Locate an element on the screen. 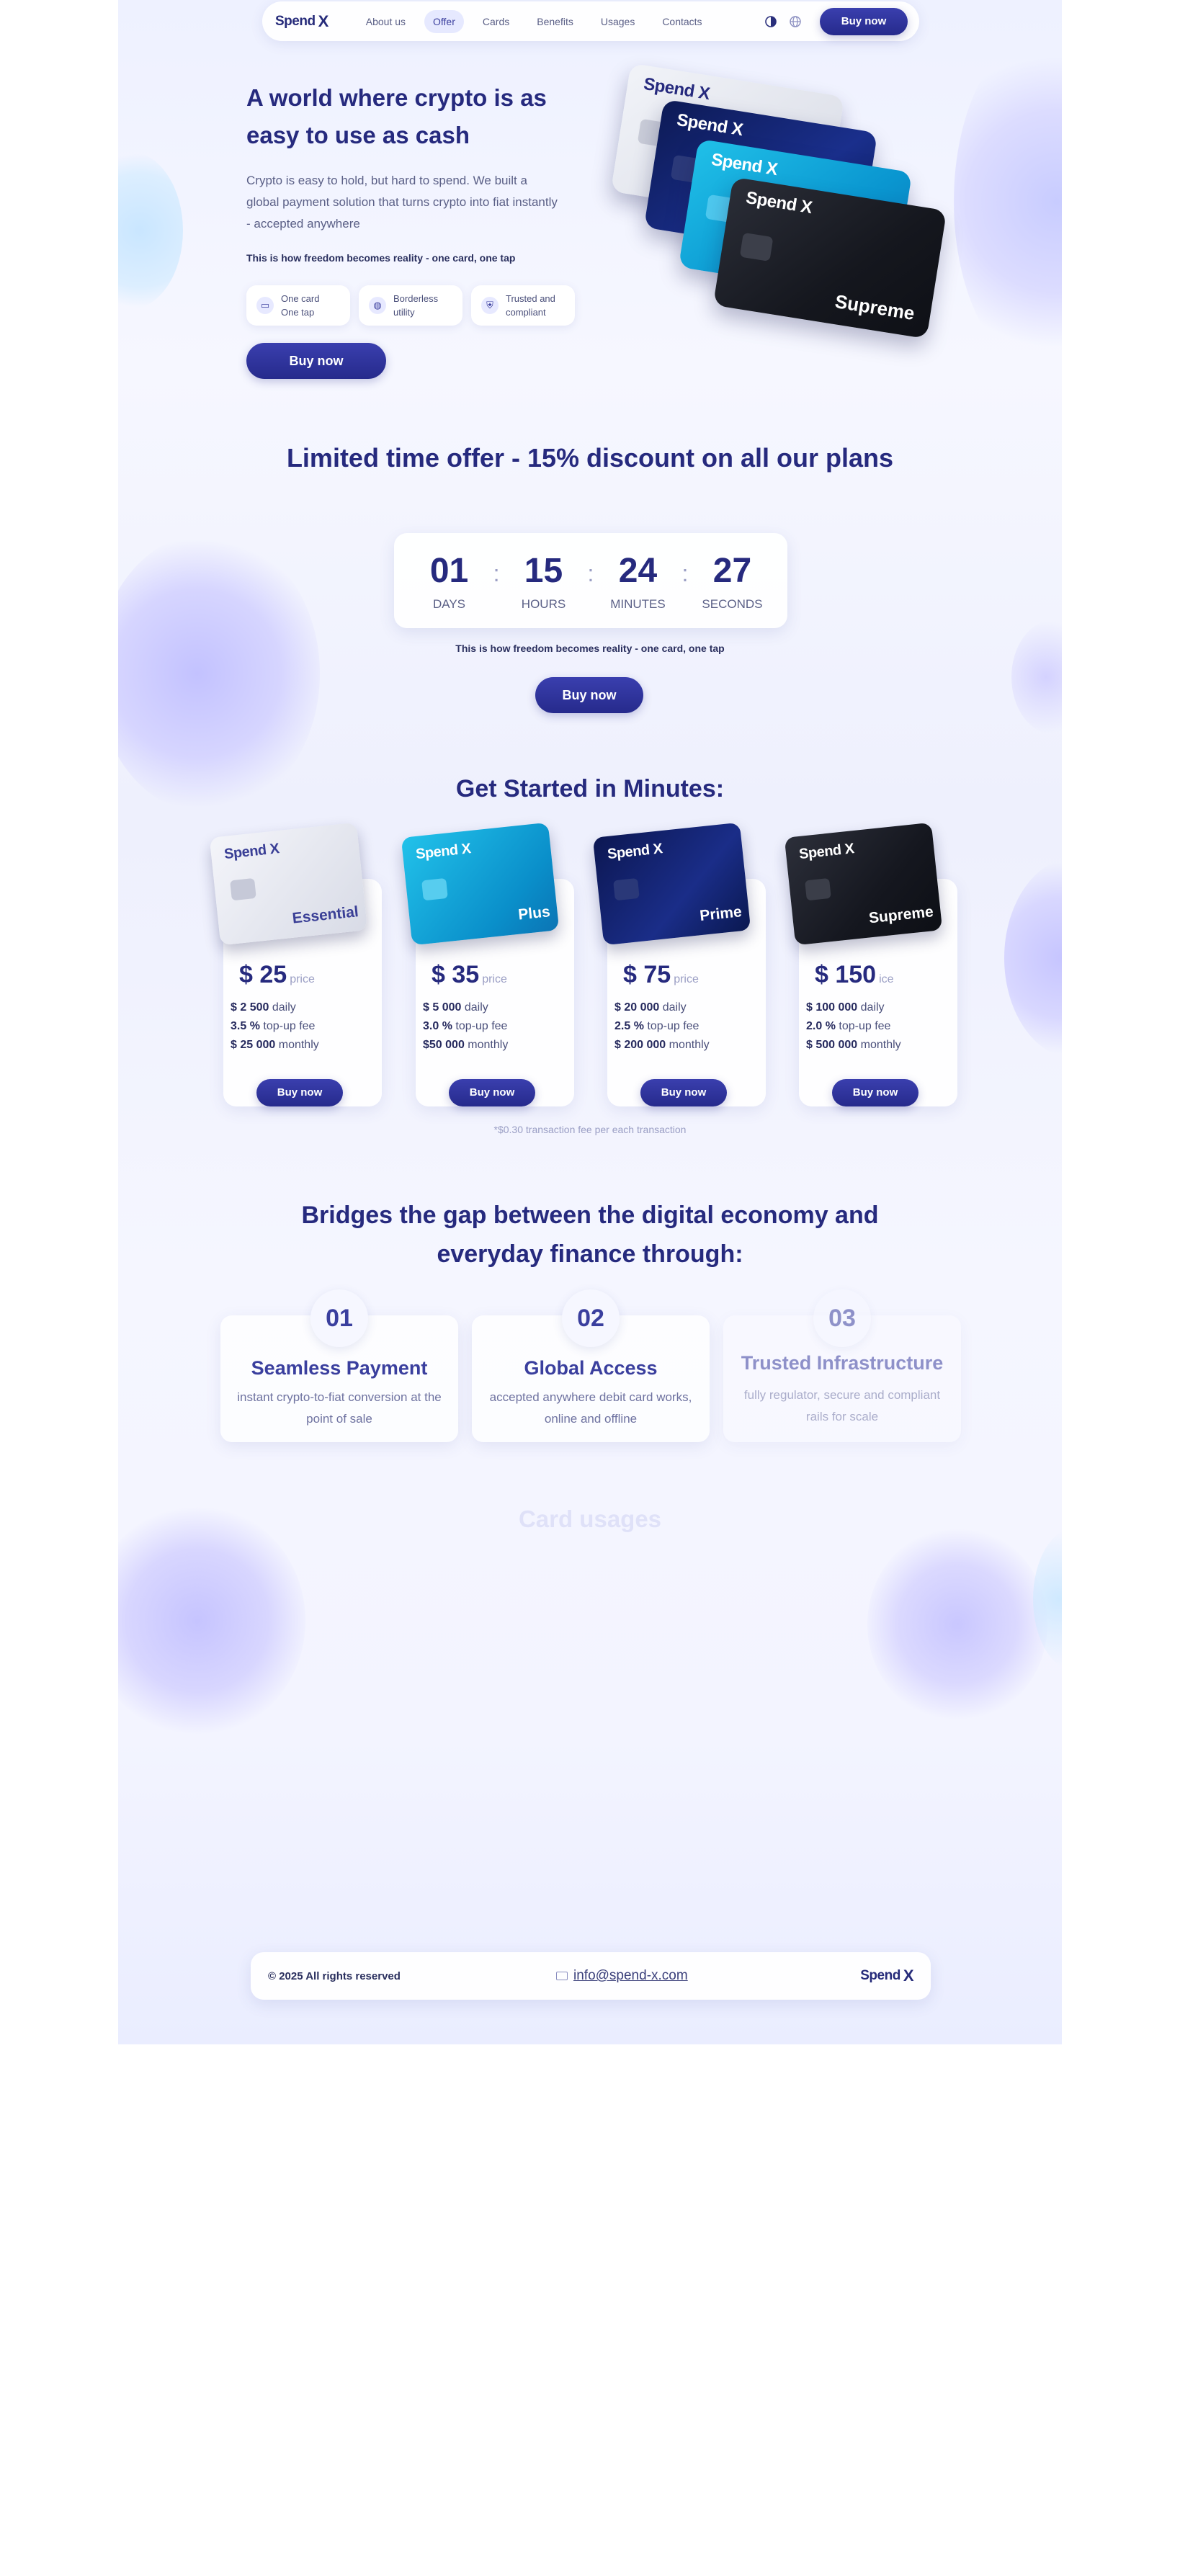 The width and height of the screenshot is (1180, 2576). nav-link-contacts: Contacts is located at coordinates (681, 21).